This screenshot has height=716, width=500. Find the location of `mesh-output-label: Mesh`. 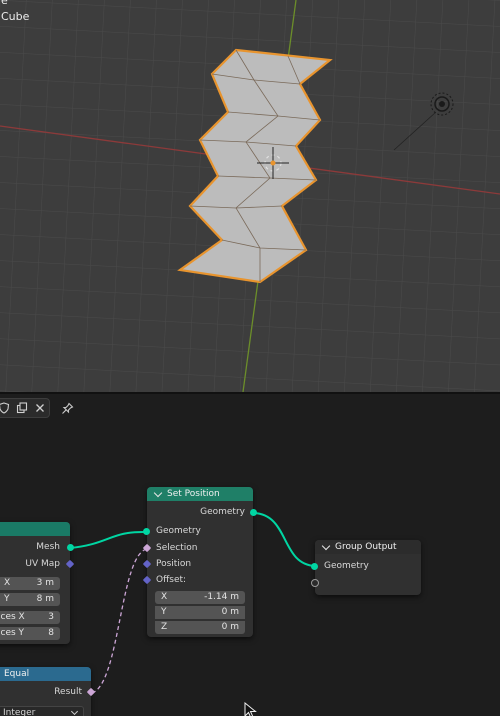

mesh-output-label: Mesh is located at coordinates (48, 547).